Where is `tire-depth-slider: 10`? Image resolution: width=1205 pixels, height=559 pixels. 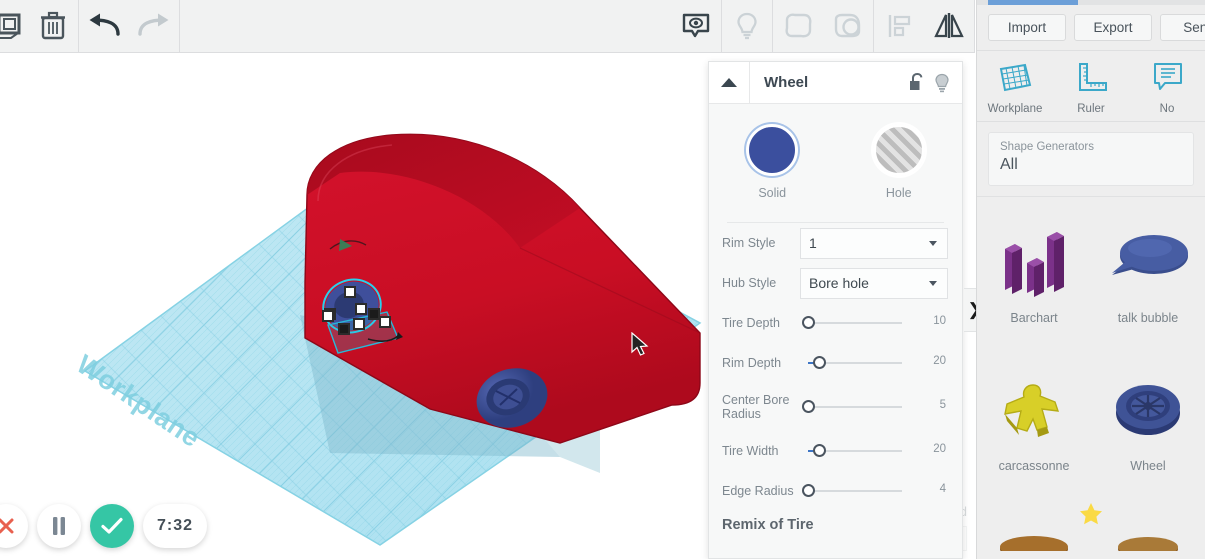 tire-depth-slider: 10 is located at coordinates (874, 323).